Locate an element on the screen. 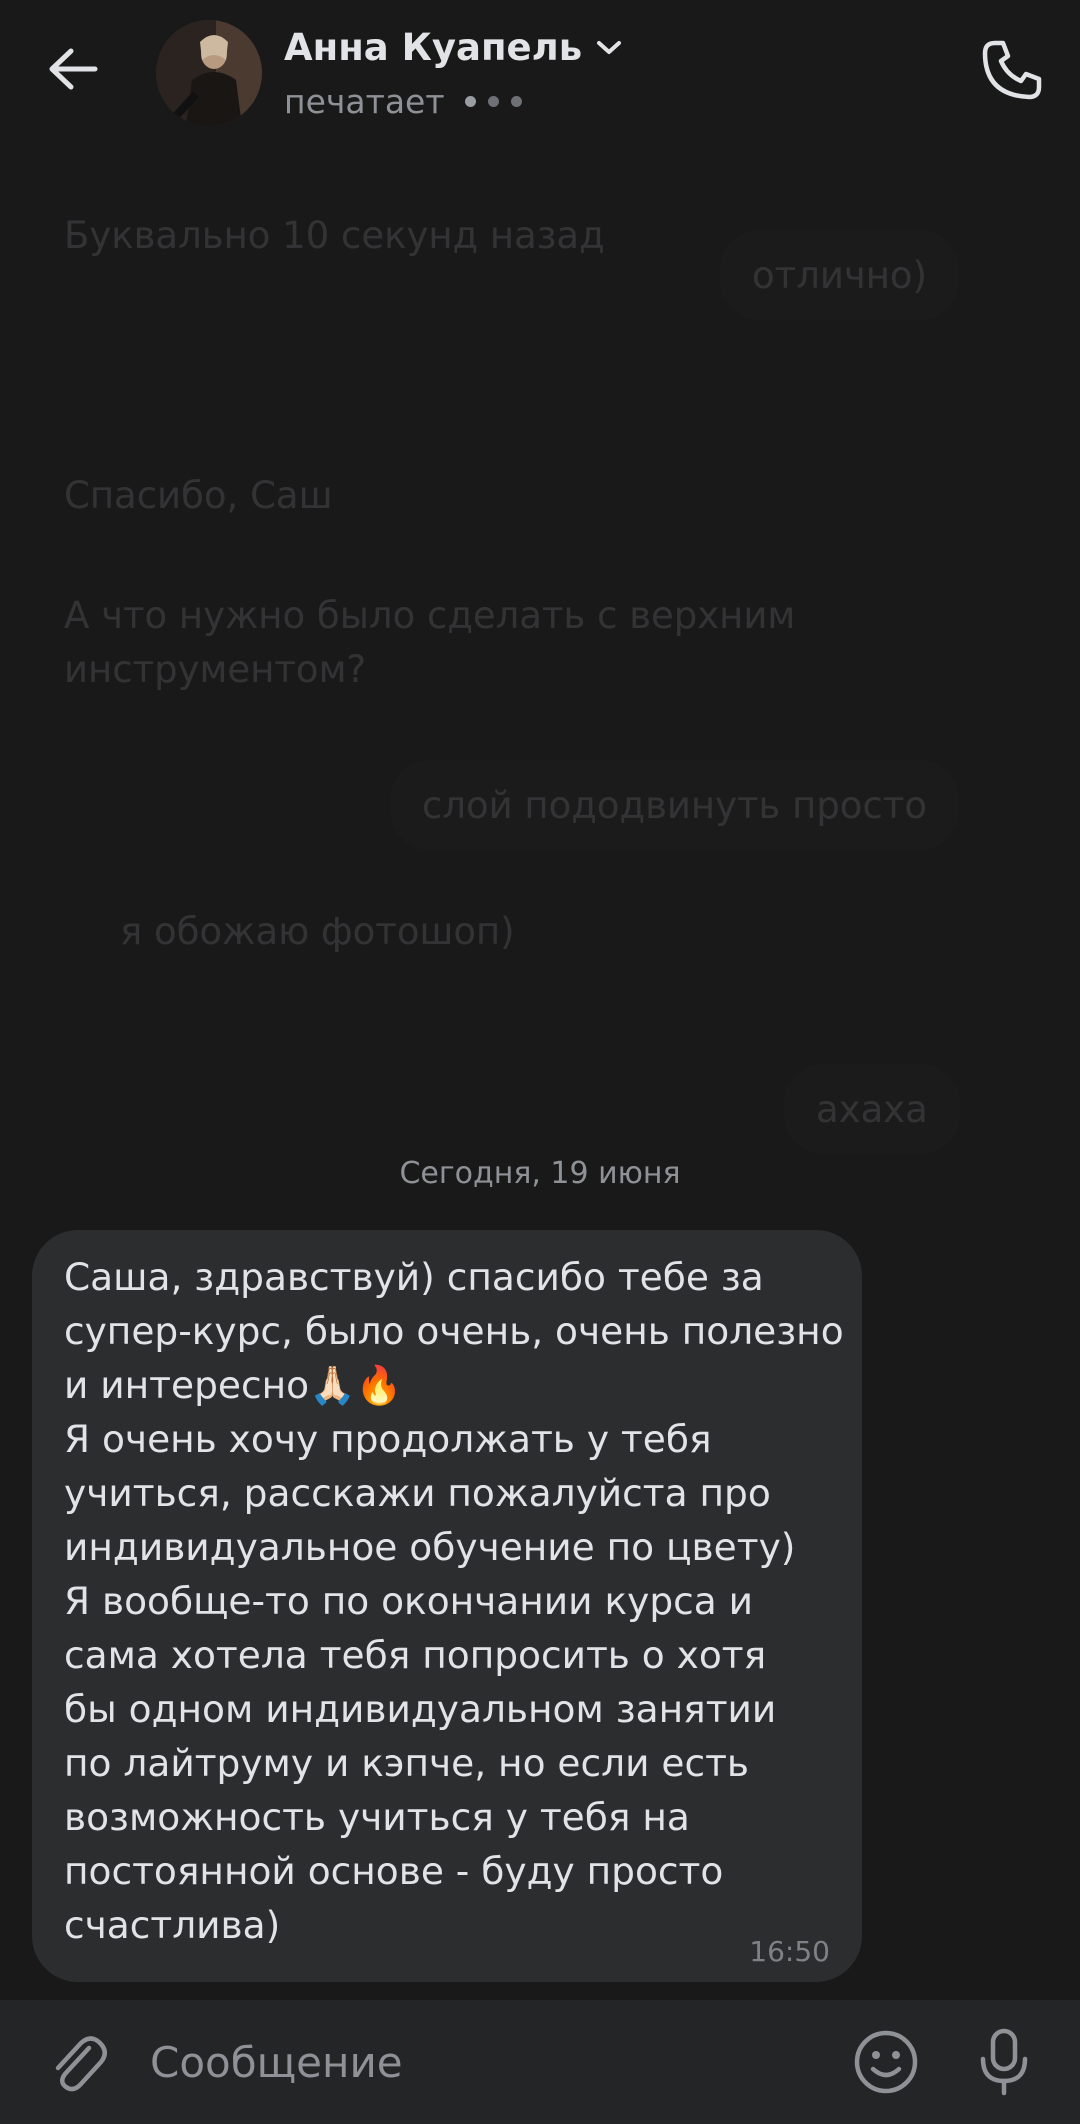  smile-icon is located at coordinates (886, 2062).